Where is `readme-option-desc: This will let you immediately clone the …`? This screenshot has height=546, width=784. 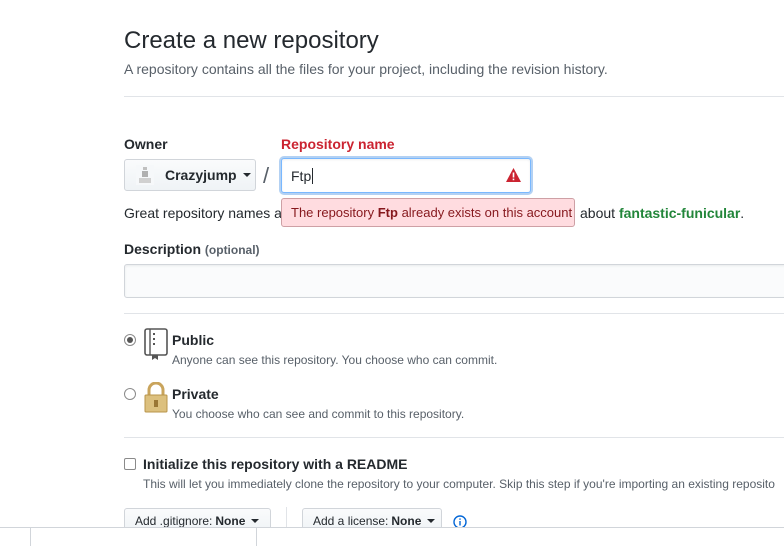 readme-option-desc: This will let you immediately clone the … is located at coordinates (459, 484).